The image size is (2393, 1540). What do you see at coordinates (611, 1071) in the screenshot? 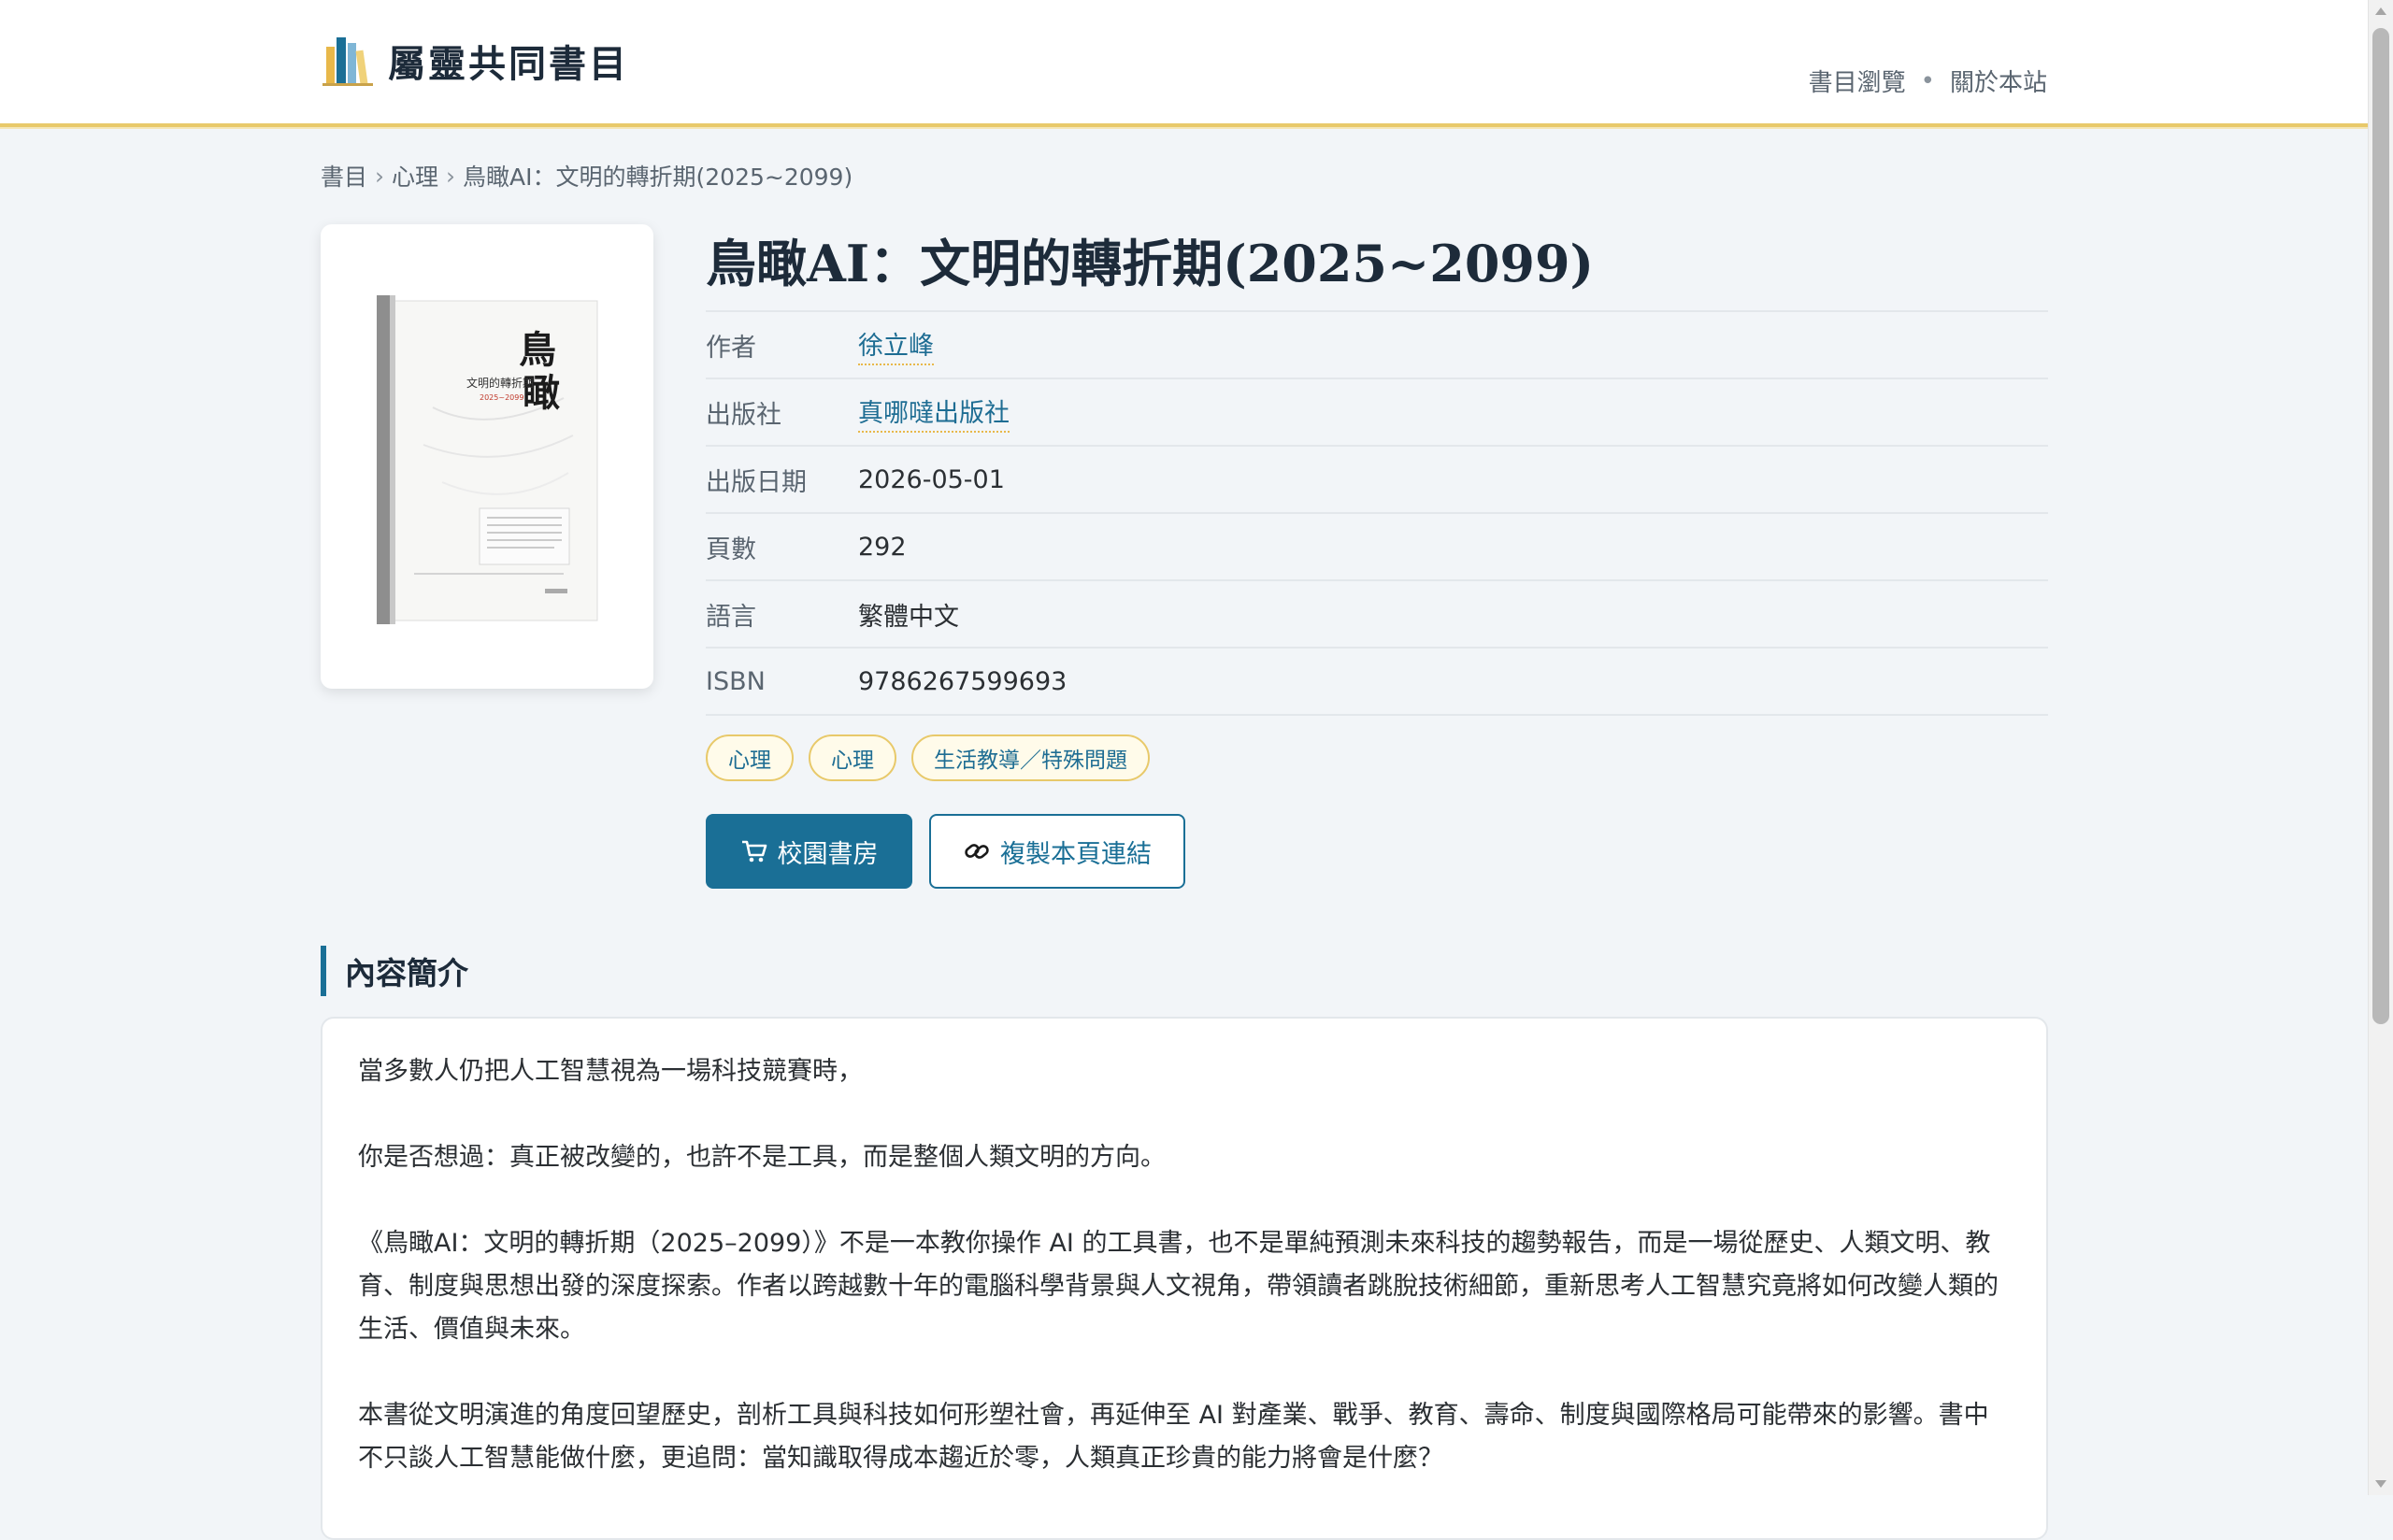
I see `description-paragraph: 當多數人仍把人工智慧視為一場科技競賽時，` at bounding box center [611, 1071].